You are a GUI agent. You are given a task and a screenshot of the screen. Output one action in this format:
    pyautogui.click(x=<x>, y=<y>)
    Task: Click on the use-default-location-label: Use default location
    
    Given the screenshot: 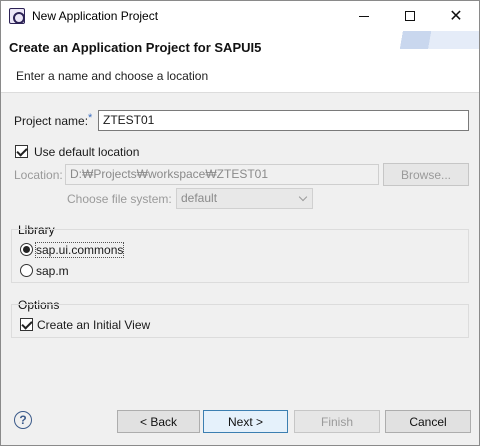 What is the action you would take?
    pyautogui.click(x=87, y=152)
    